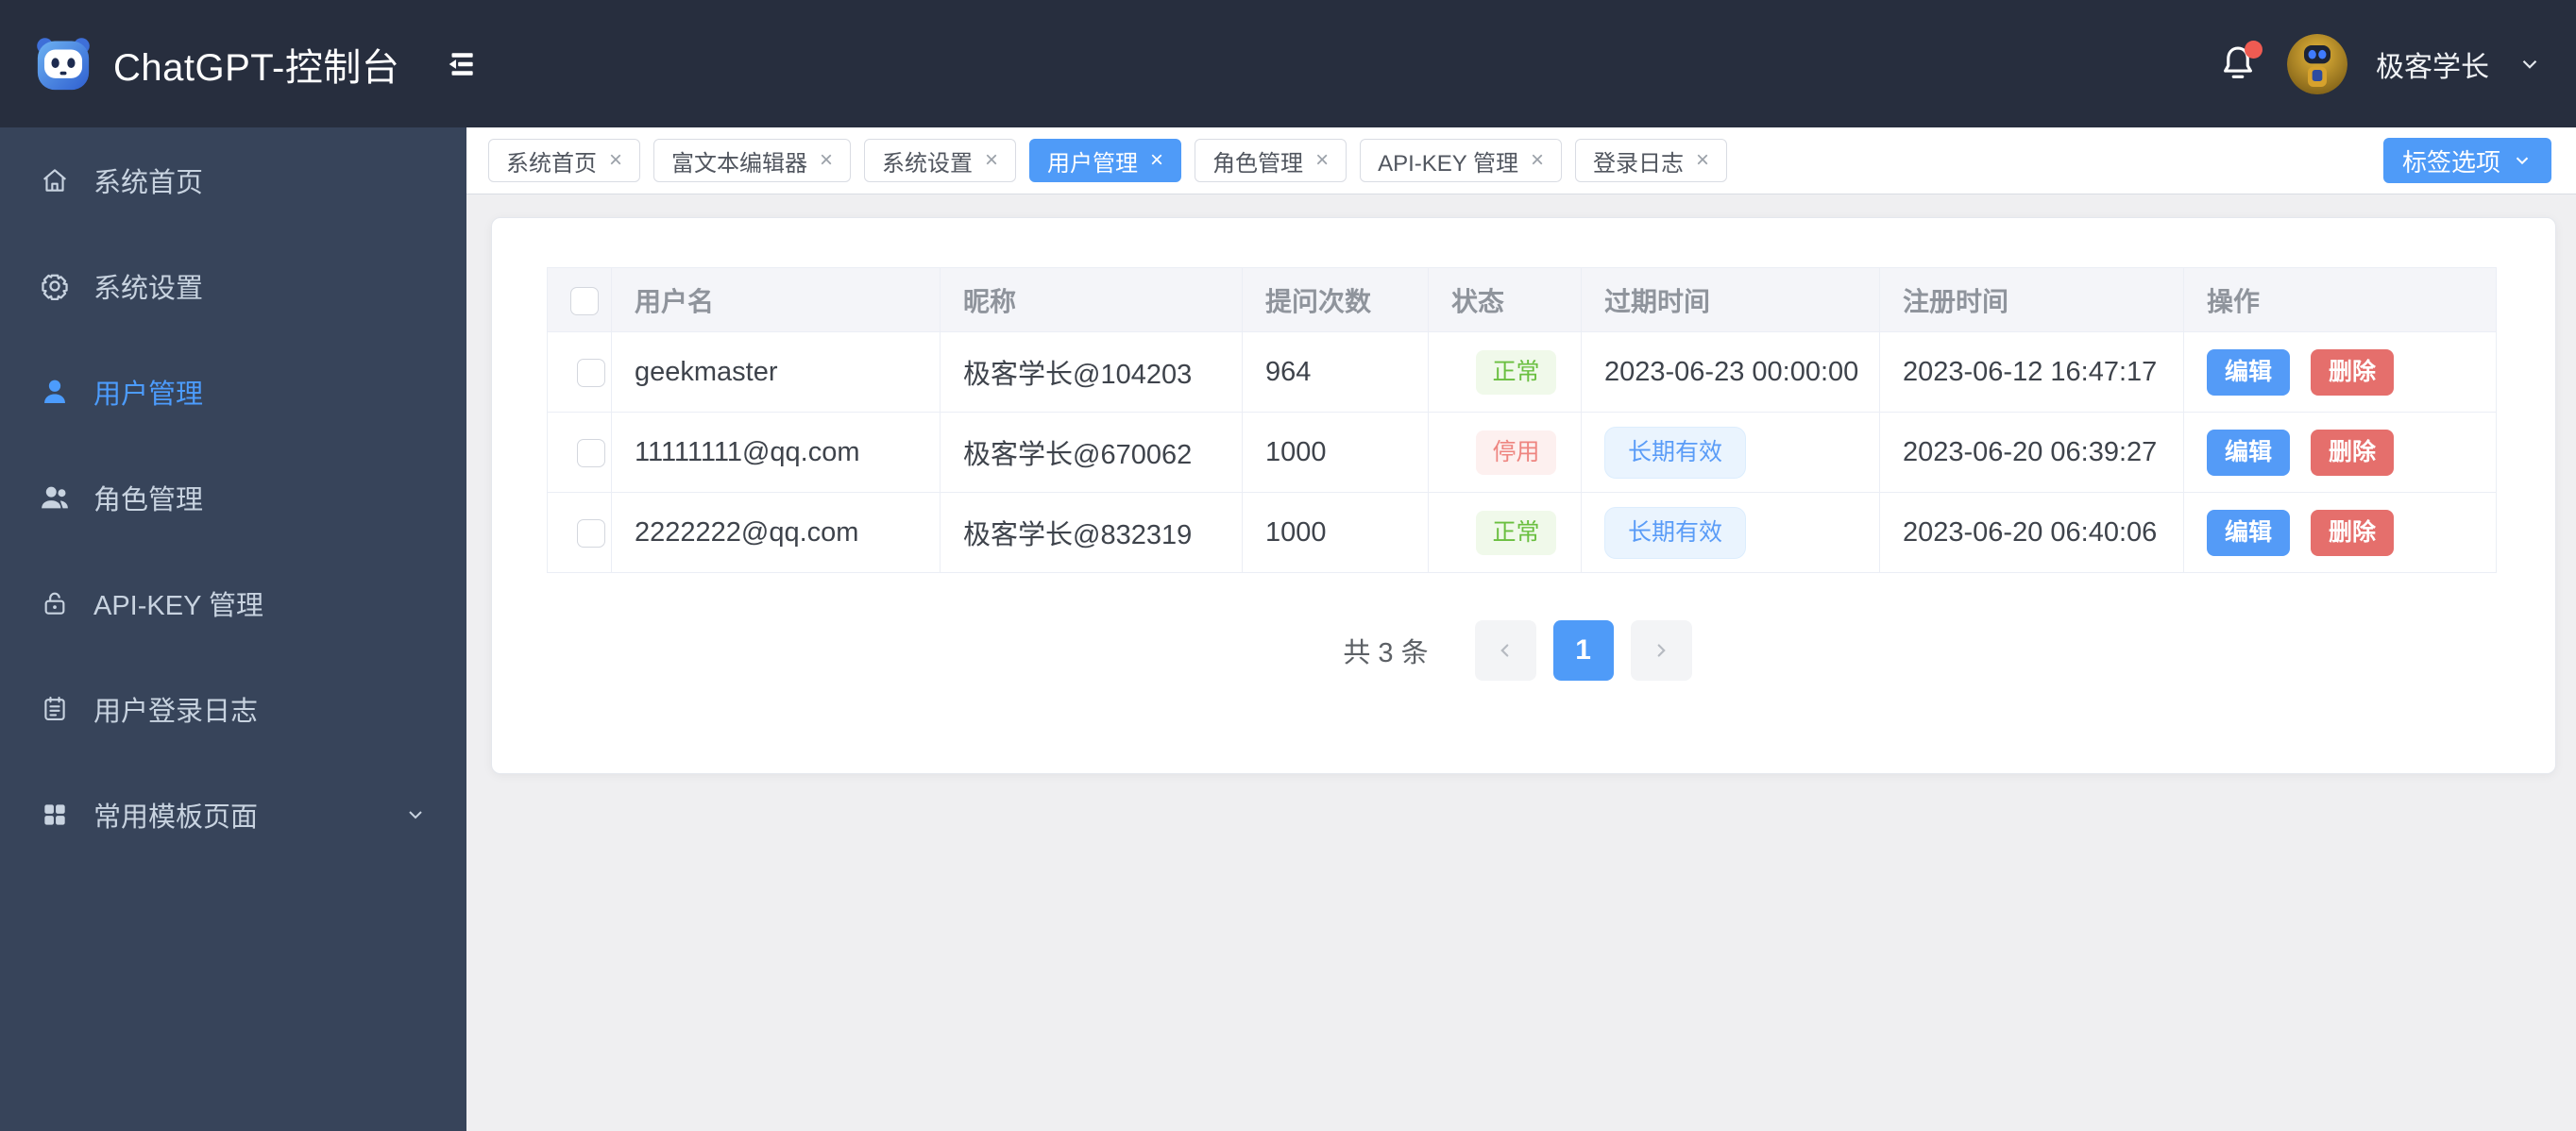 The image size is (2576, 1131). I want to click on tab-apikey-management: API-KEY 管理 ×, so click(1461, 160).